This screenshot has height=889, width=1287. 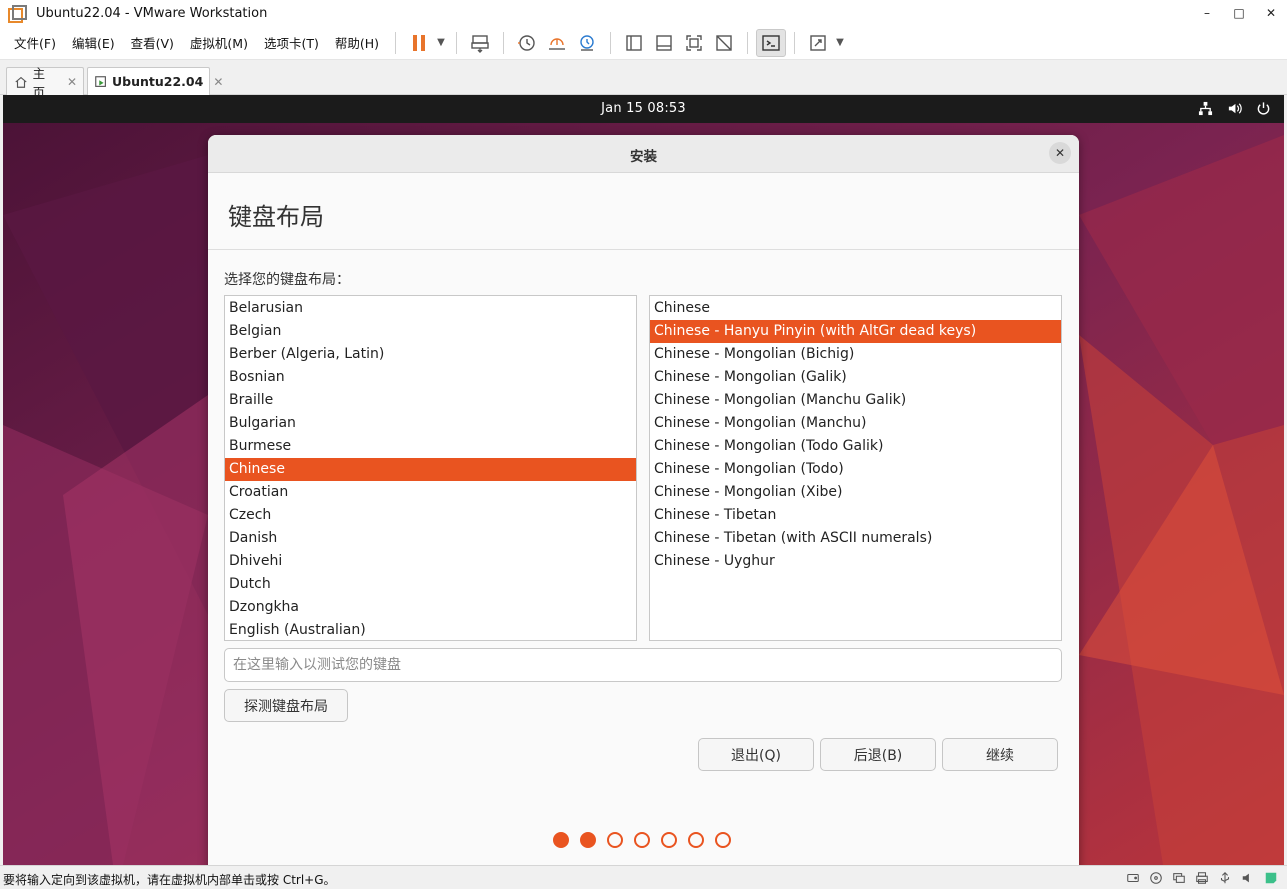 What do you see at coordinates (855, 377) in the screenshot?
I see `list-item: Chinese - Mongolian (Galik)` at bounding box center [855, 377].